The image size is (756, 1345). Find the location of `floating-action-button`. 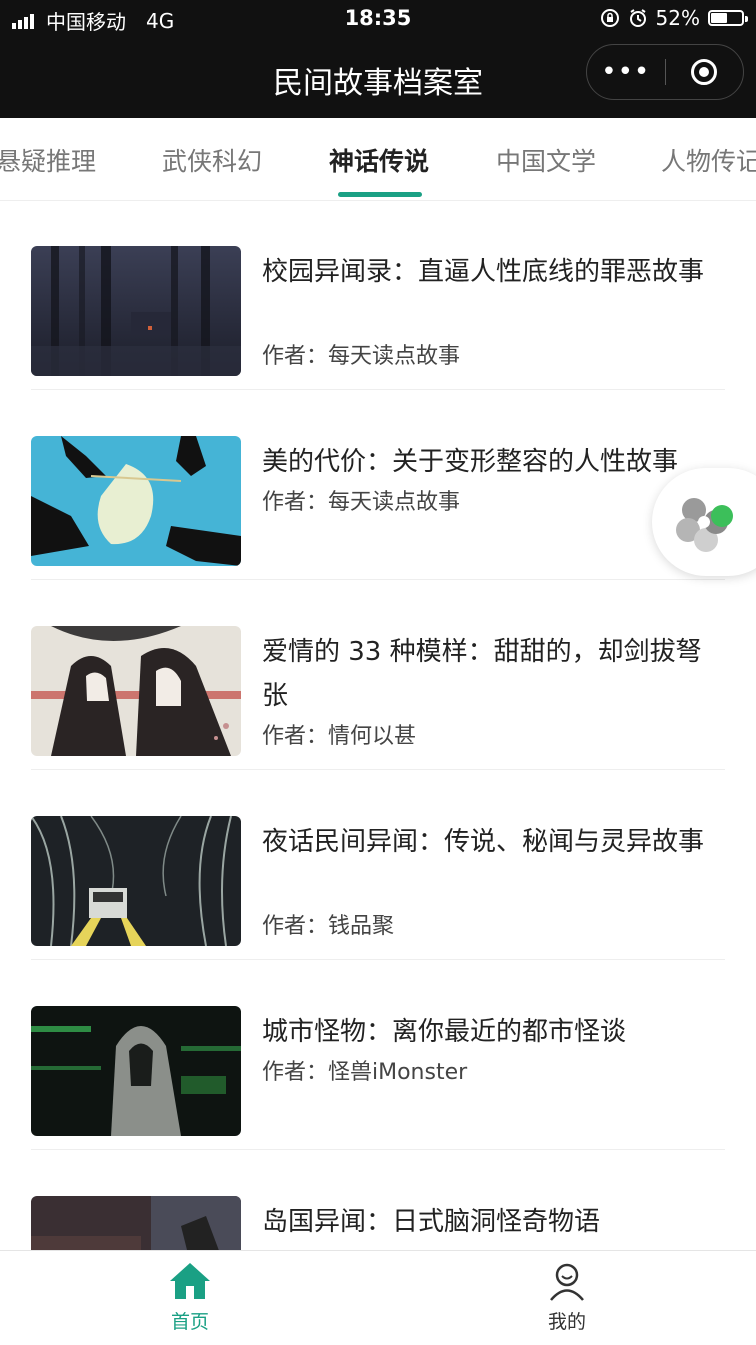

floating-action-button is located at coordinates (704, 522).